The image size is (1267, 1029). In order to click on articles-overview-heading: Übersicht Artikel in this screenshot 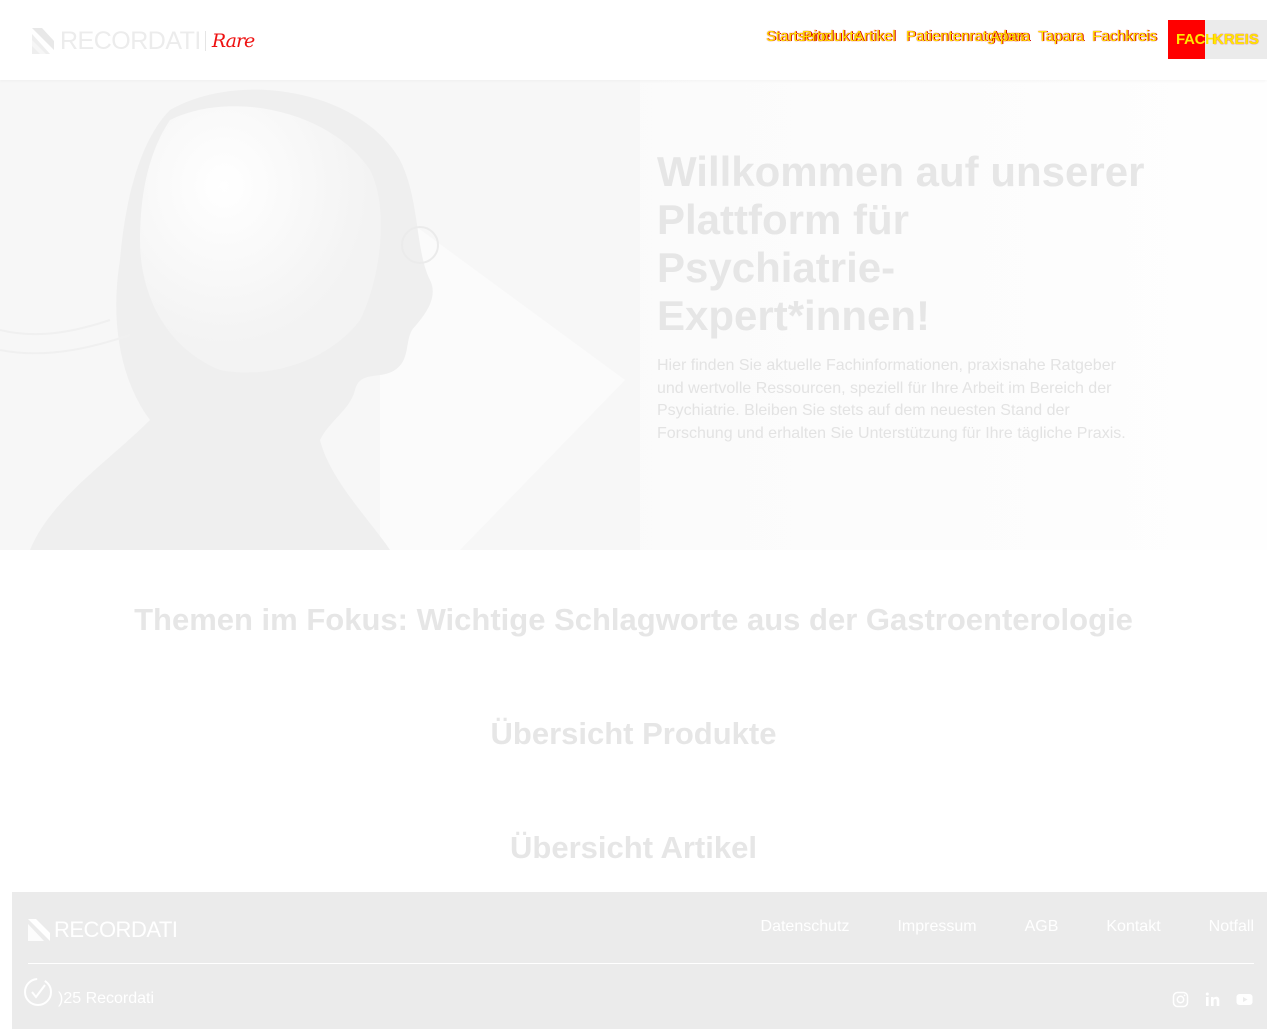, I will do `click(633, 847)`.